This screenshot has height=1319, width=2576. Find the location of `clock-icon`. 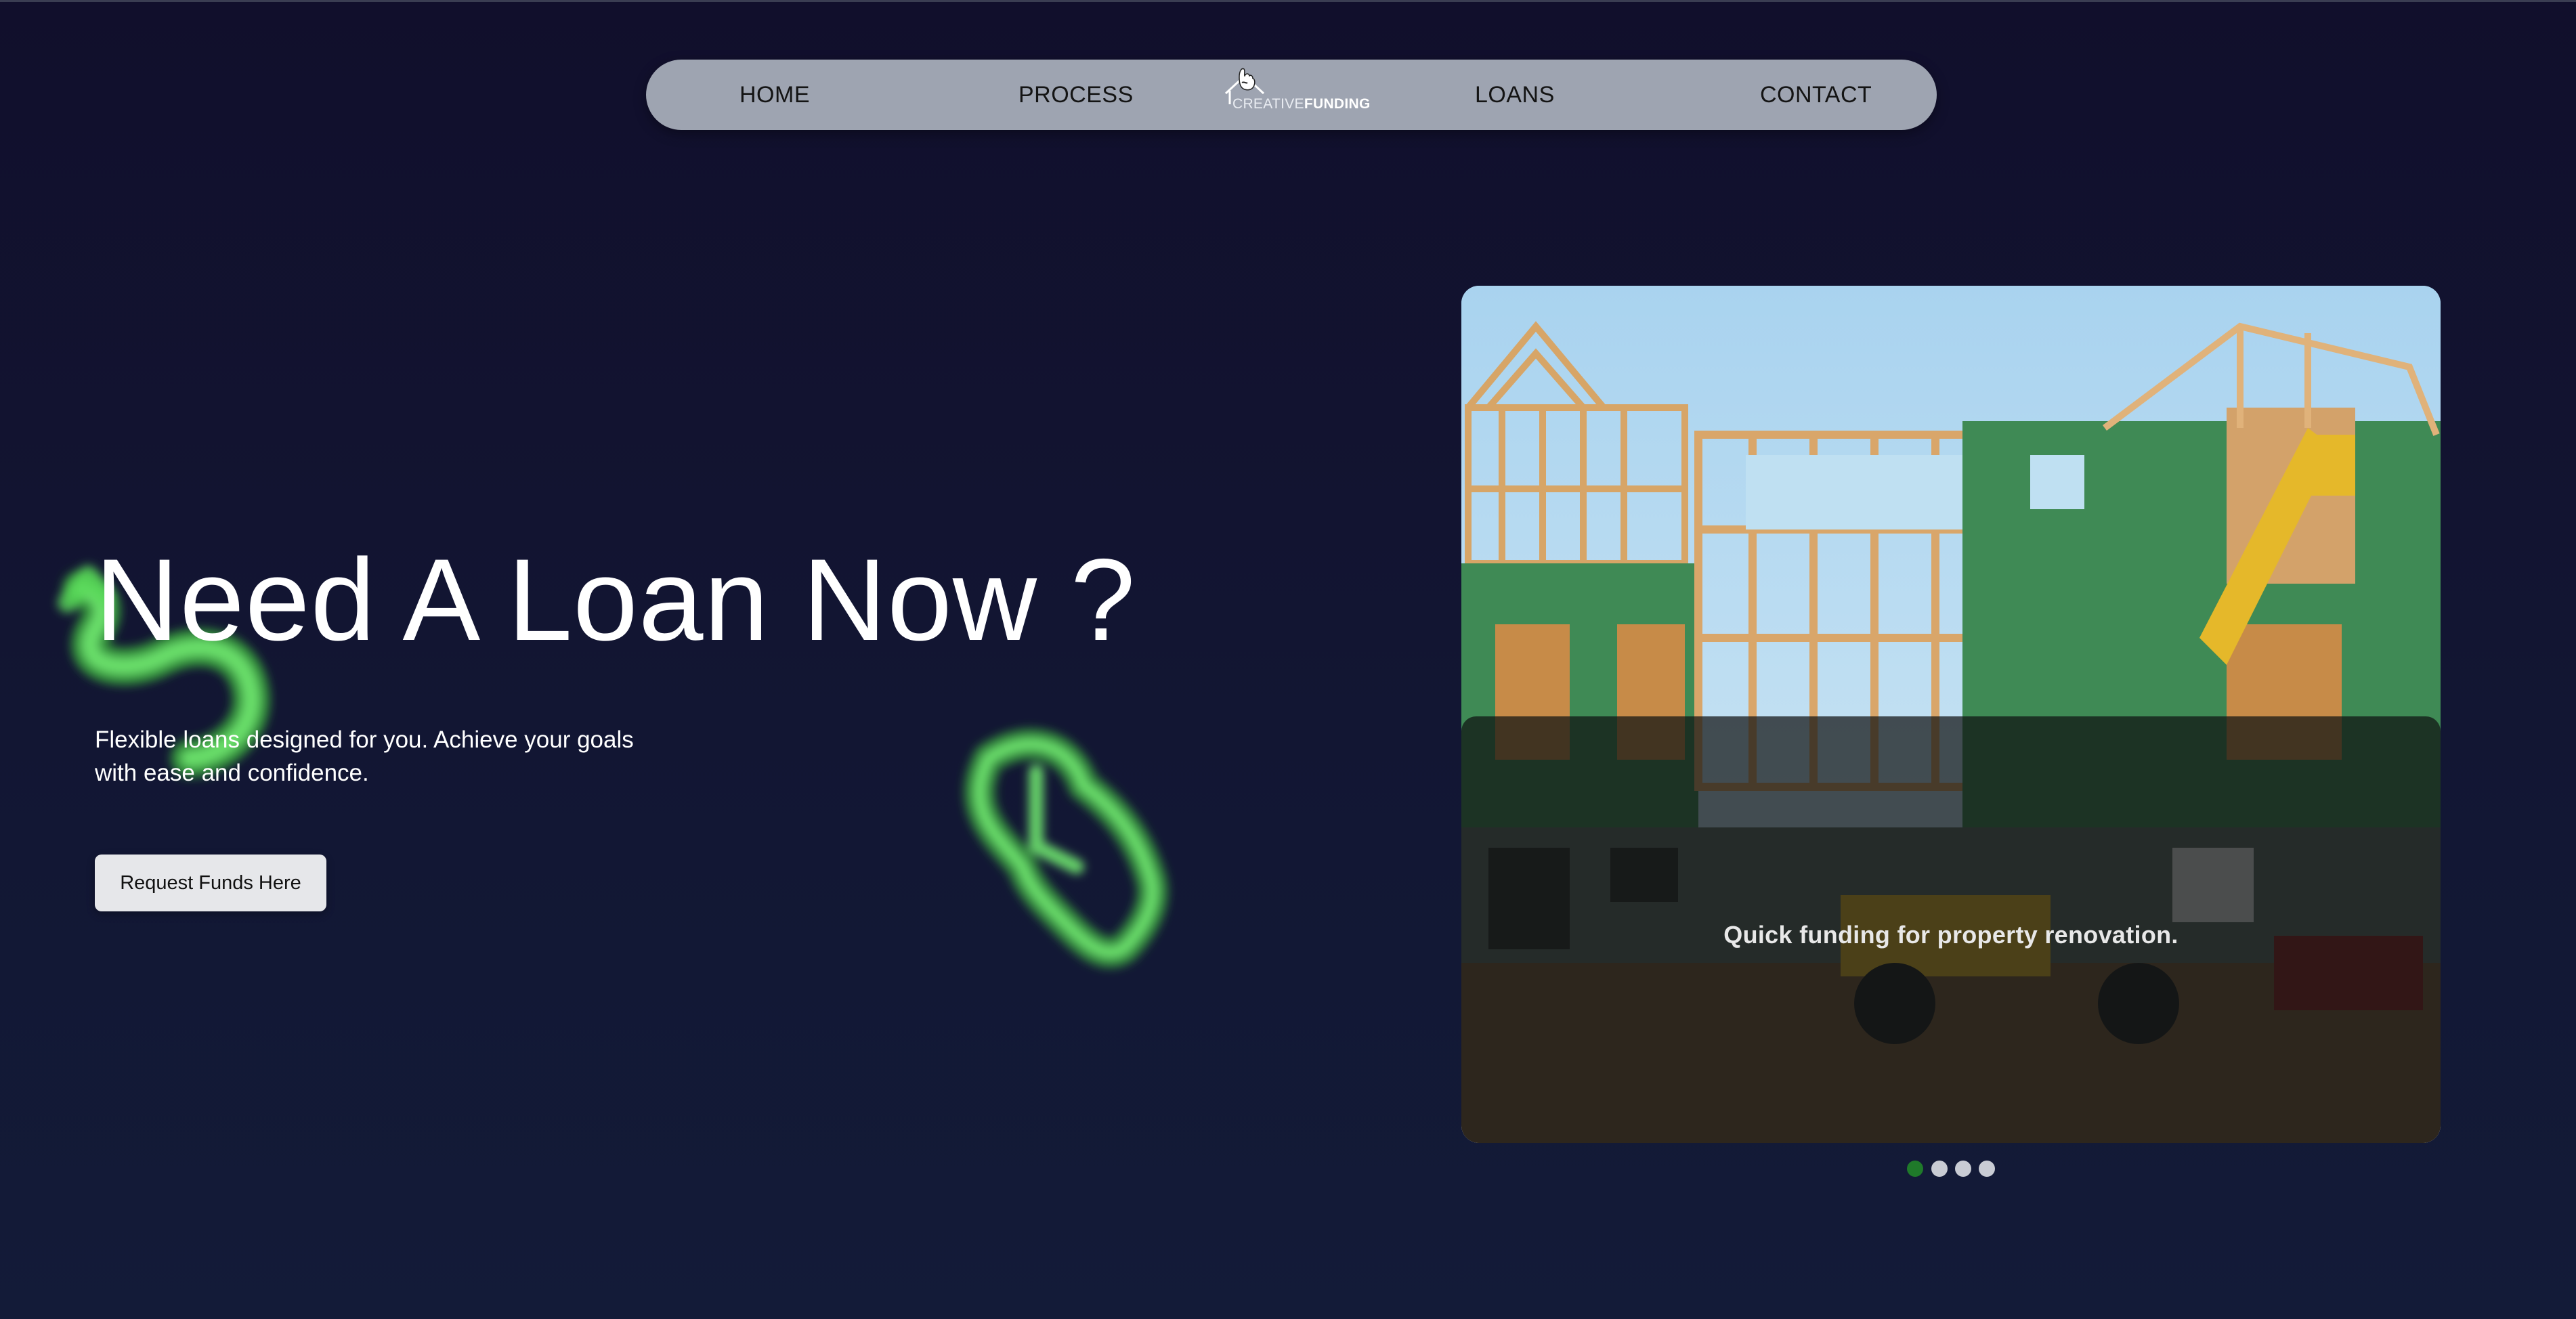

clock-icon is located at coordinates (1066, 848).